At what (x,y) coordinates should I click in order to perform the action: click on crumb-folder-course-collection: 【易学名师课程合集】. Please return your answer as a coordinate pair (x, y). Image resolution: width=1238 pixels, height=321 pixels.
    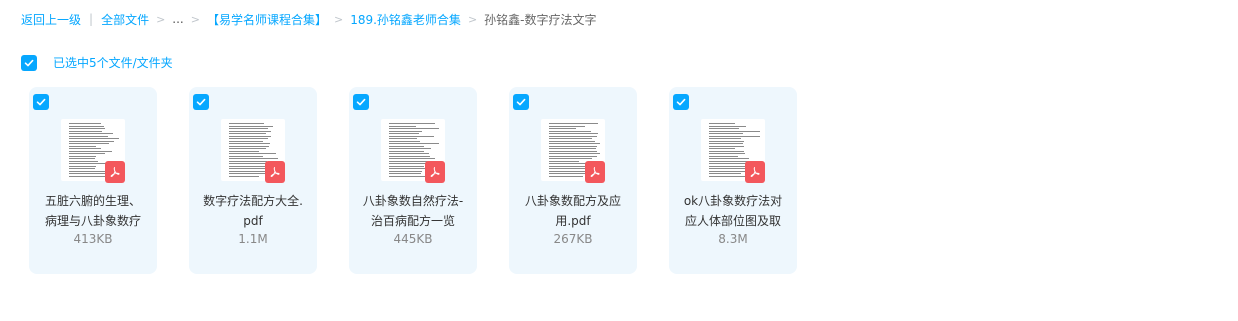
    Looking at the image, I should click on (267, 19).